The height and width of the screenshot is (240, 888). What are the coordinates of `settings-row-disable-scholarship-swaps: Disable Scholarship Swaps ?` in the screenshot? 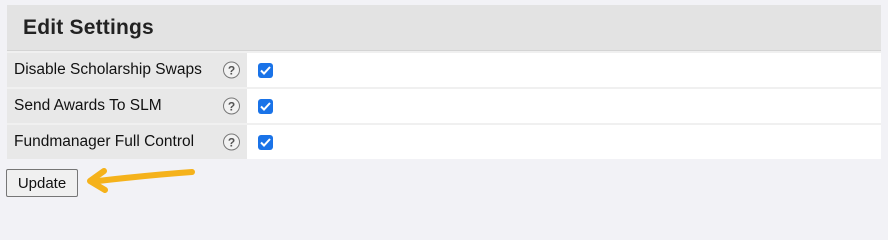 It's located at (444, 69).